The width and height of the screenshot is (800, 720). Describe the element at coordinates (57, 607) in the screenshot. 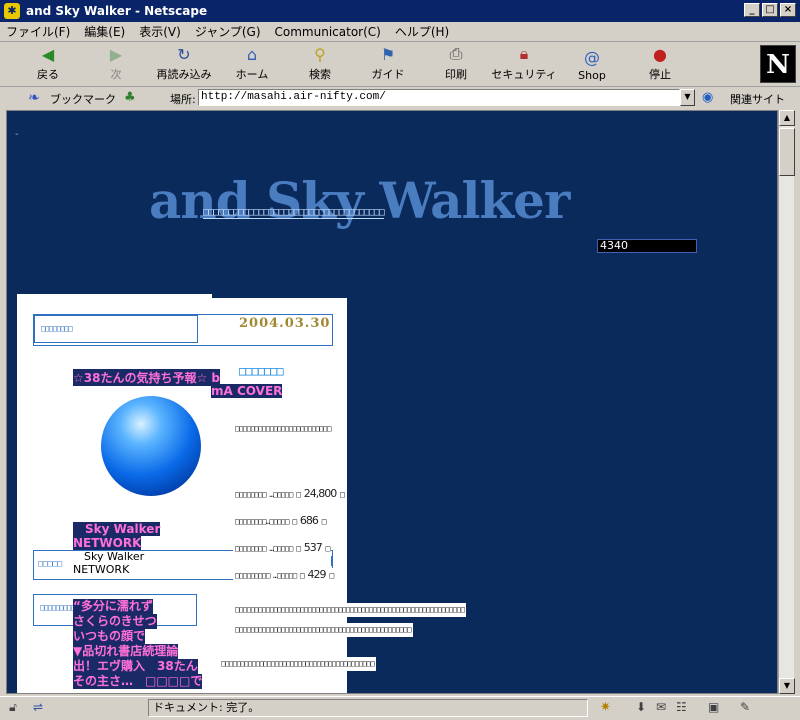

I see `news-box-label: □□□□□□□□□` at that location.